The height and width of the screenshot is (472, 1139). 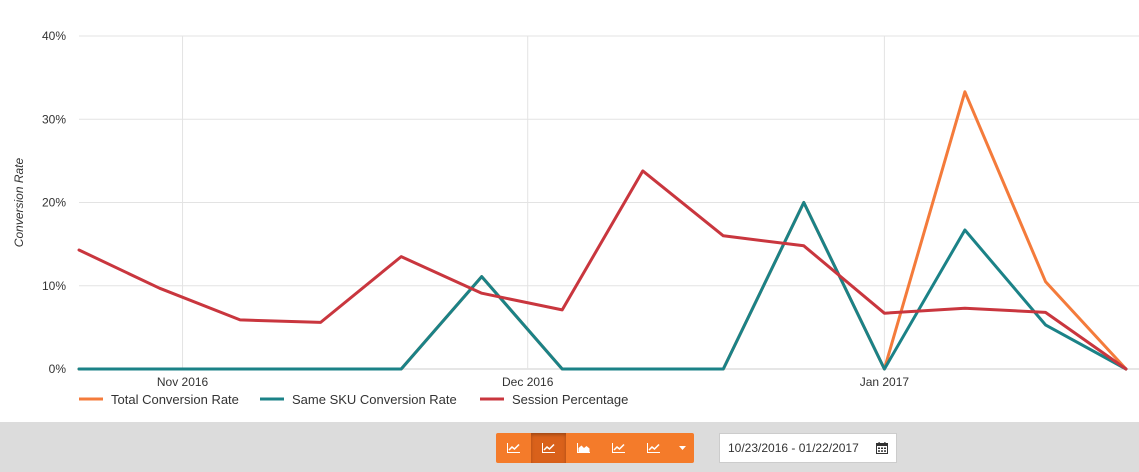 What do you see at coordinates (19, 202) in the screenshot?
I see `y-axis-title: Conversion Rate` at bounding box center [19, 202].